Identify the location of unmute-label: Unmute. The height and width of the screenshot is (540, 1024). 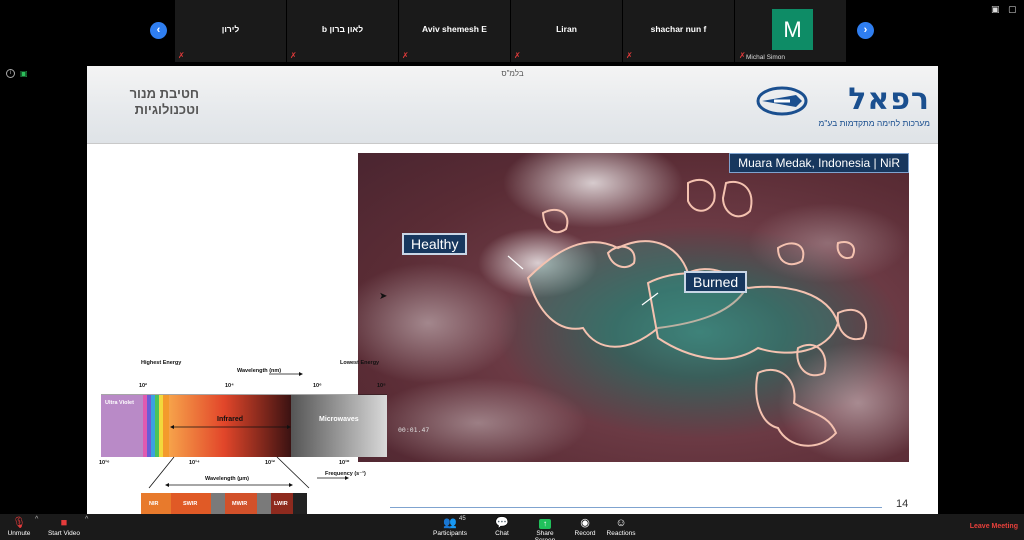
(19, 533).